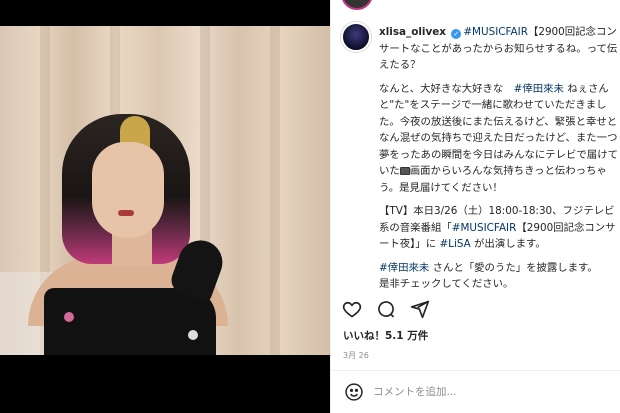 The image size is (620, 413). I want to click on share-icon, so click(420, 309).